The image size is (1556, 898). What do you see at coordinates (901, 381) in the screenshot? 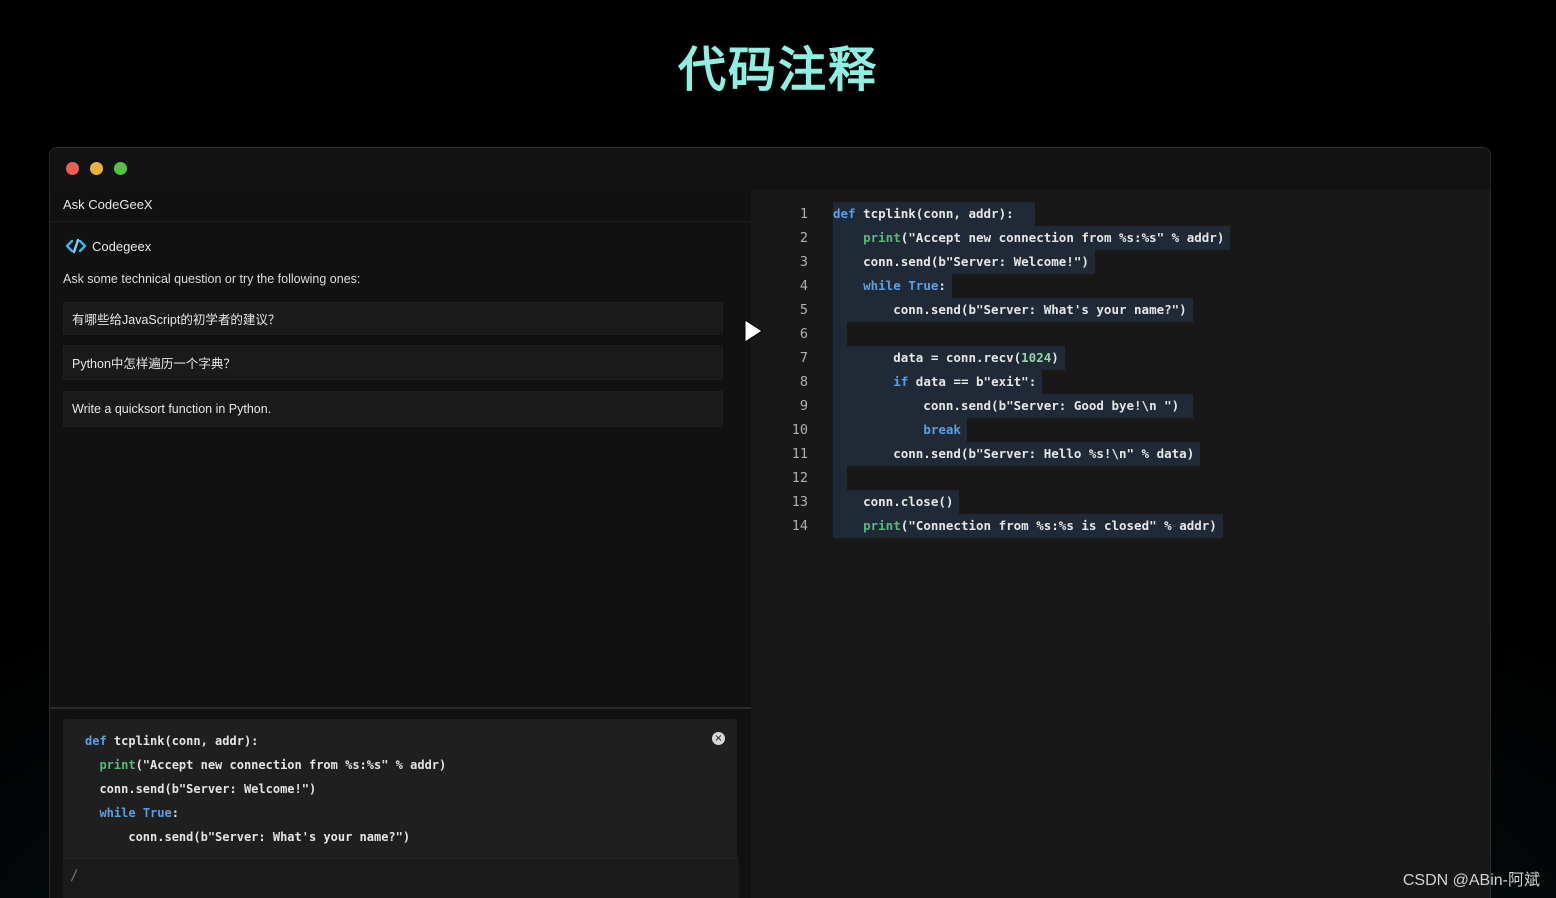
I see `code-keyword: if` at bounding box center [901, 381].